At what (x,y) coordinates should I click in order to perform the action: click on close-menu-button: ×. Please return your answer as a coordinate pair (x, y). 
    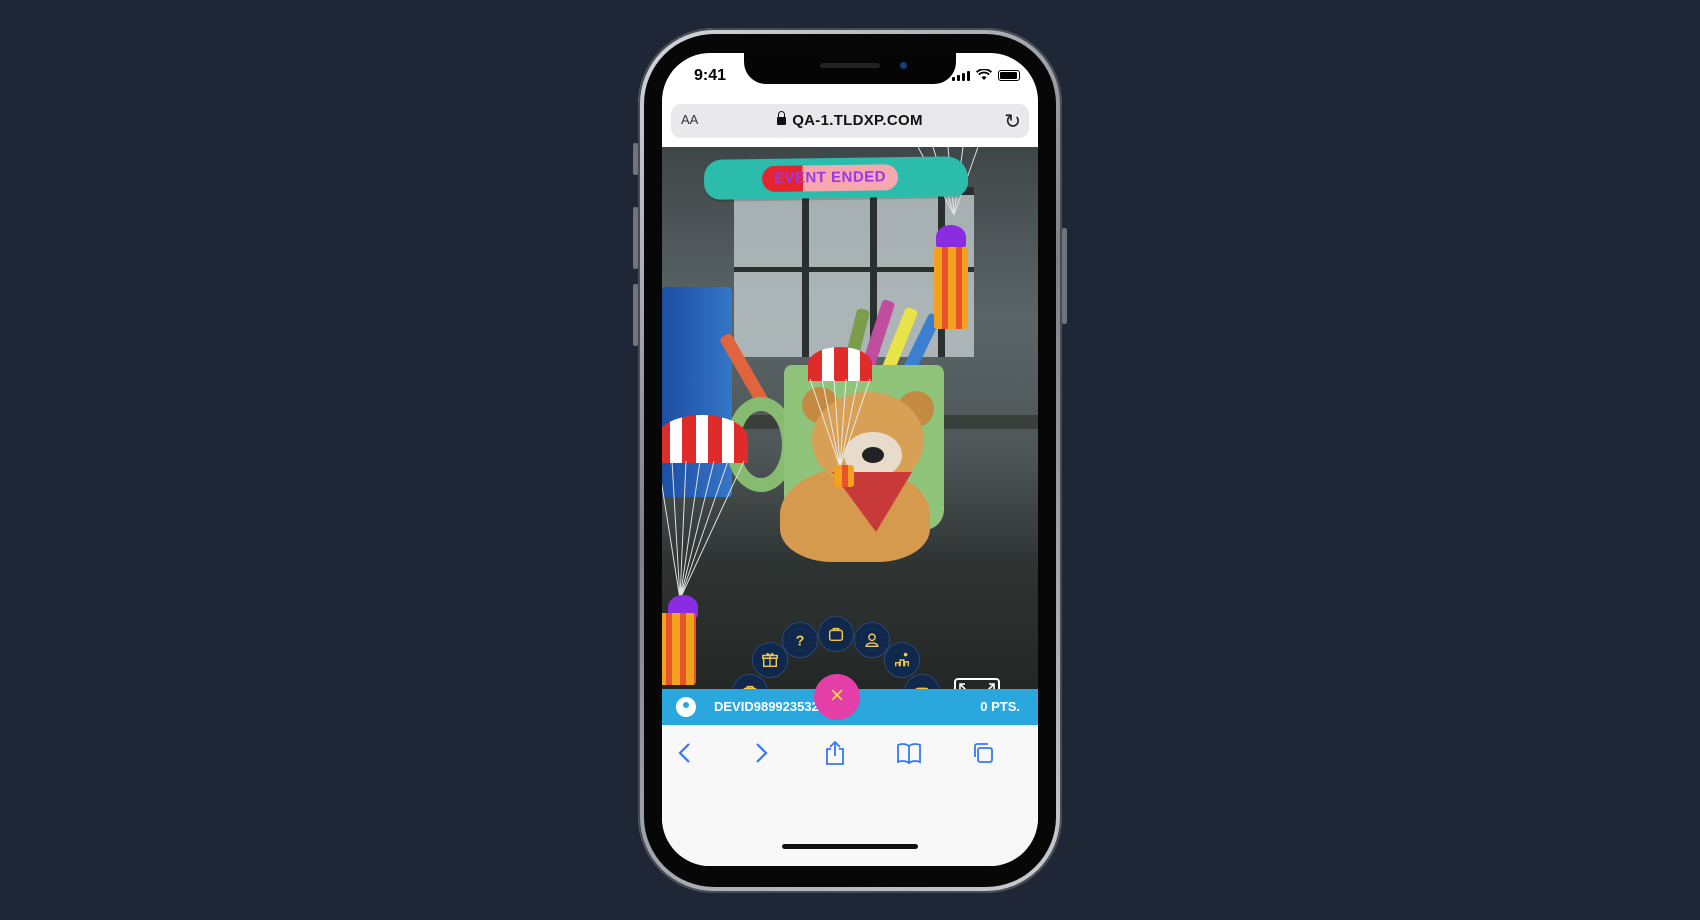
    Looking at the image, I should click on (837, 697).